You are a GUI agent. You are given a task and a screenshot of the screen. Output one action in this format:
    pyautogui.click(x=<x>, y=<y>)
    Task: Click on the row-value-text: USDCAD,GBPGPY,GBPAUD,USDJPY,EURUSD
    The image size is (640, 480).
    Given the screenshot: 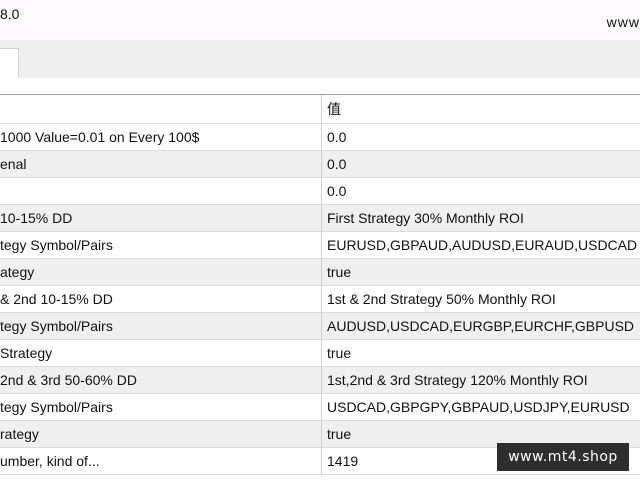 What is the action you would take?
    pyautogui.click(x=478, y=407)
    